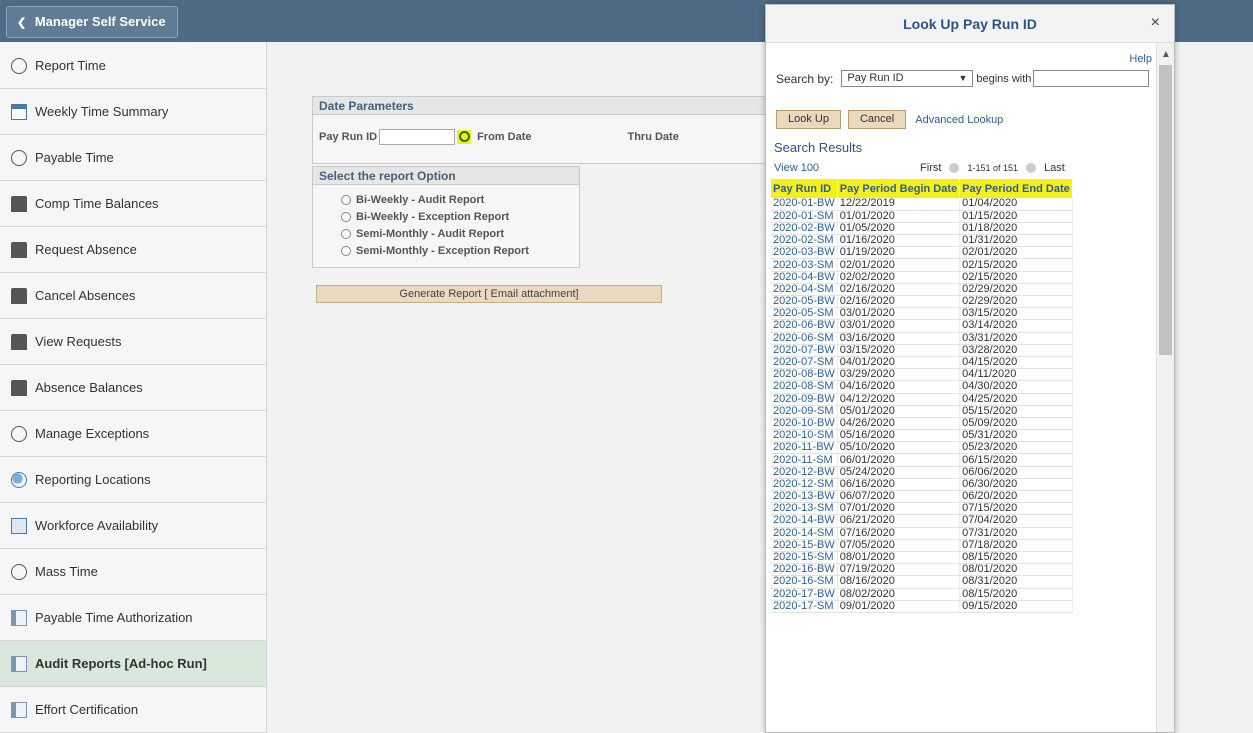 The height and width of the screenshot is (733, 1253). Describe the element at coordinates (804, 277) in the screenshot. I see `pay-run-id-link: 2020-04-BW` at that location.